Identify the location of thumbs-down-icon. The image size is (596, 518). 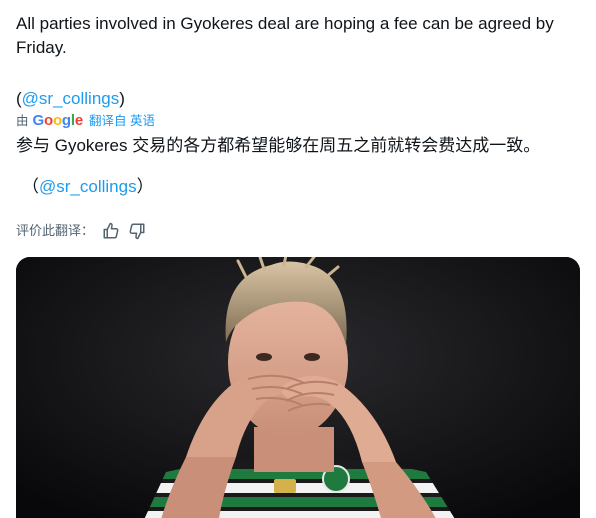
(137, 231).